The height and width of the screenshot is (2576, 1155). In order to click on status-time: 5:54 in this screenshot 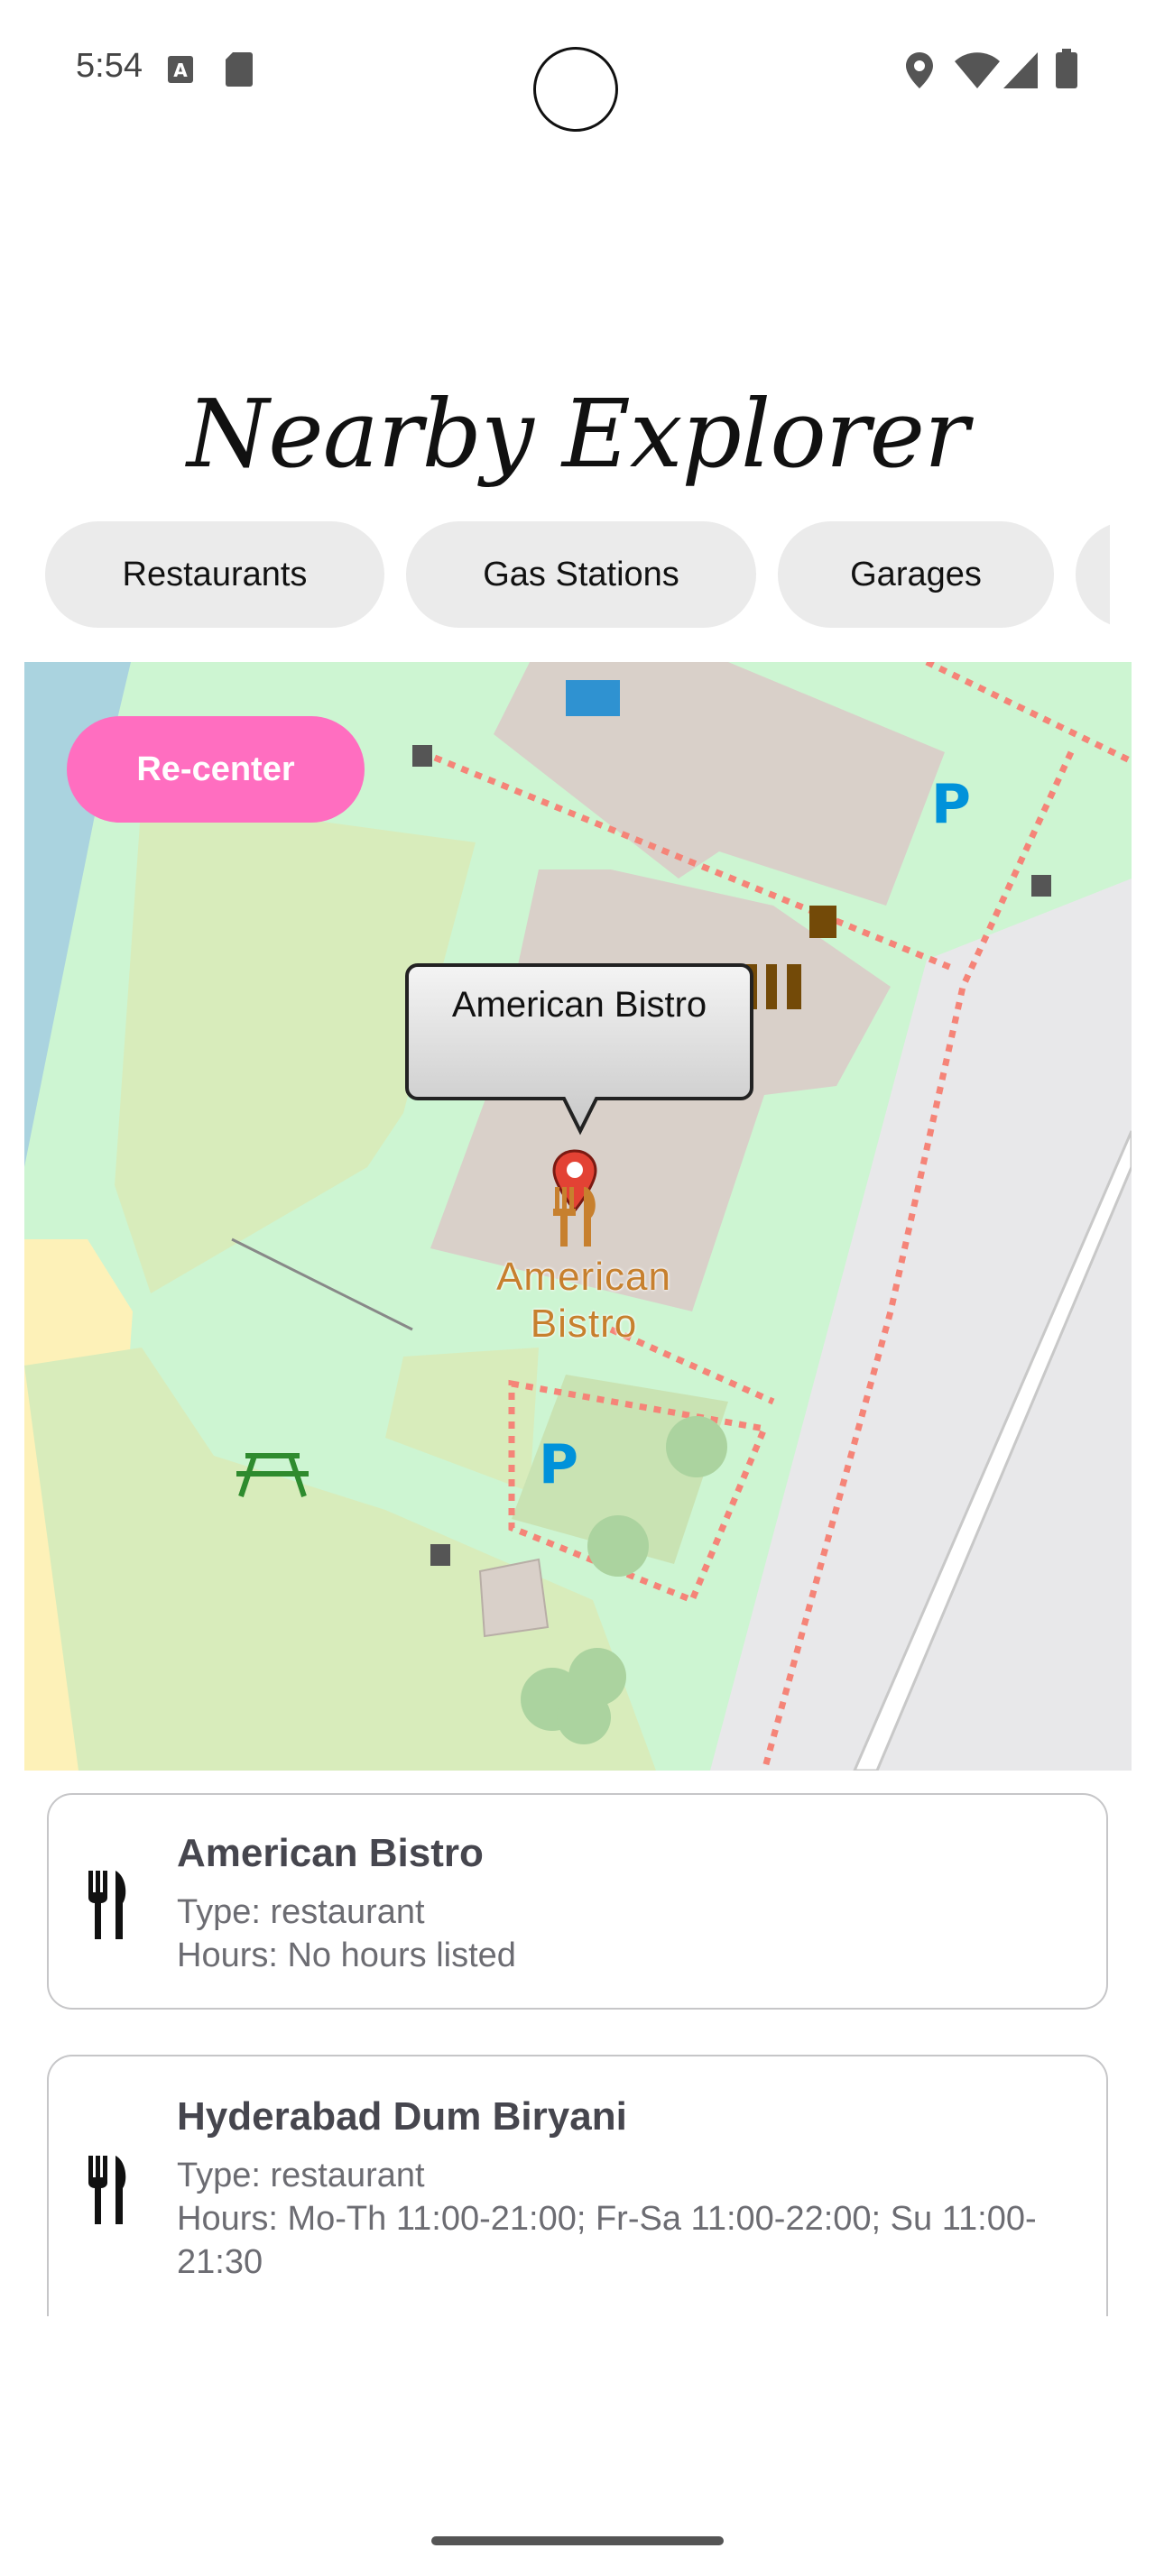, I will do `click(109, 66)`.